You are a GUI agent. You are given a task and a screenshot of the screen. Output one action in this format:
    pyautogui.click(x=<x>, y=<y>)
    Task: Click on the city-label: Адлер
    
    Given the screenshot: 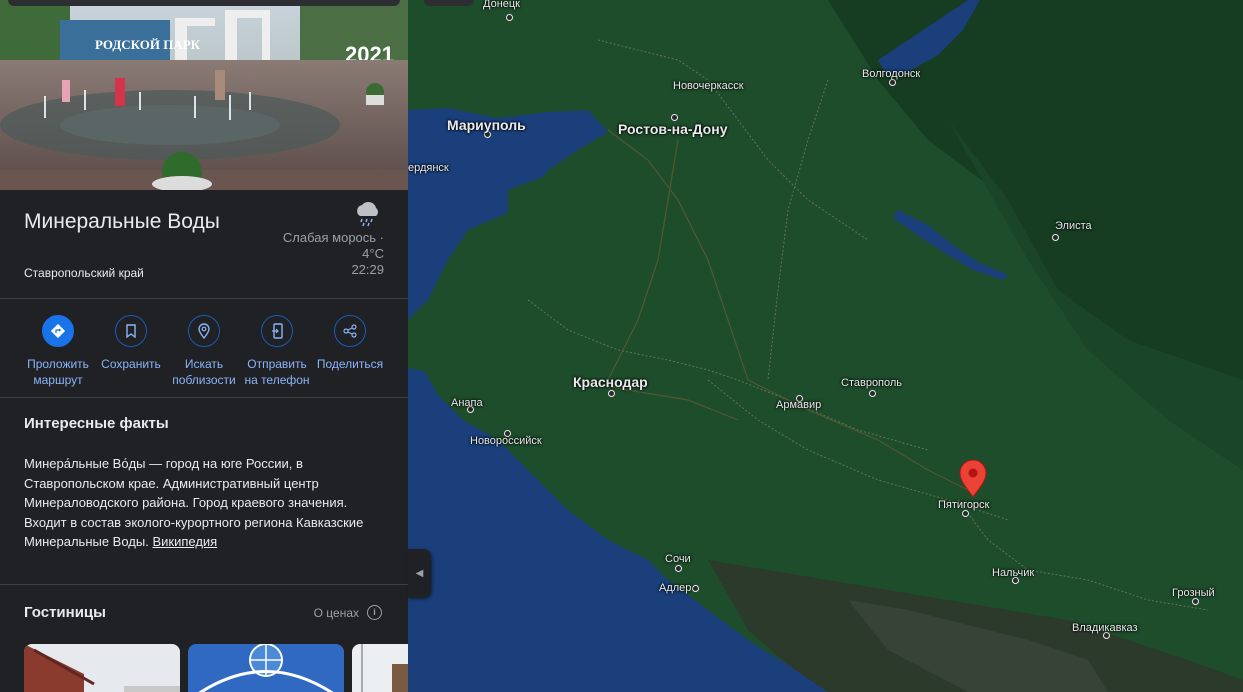 What is the action you would take?
    pyautogui.click(x=675, y=588)
    